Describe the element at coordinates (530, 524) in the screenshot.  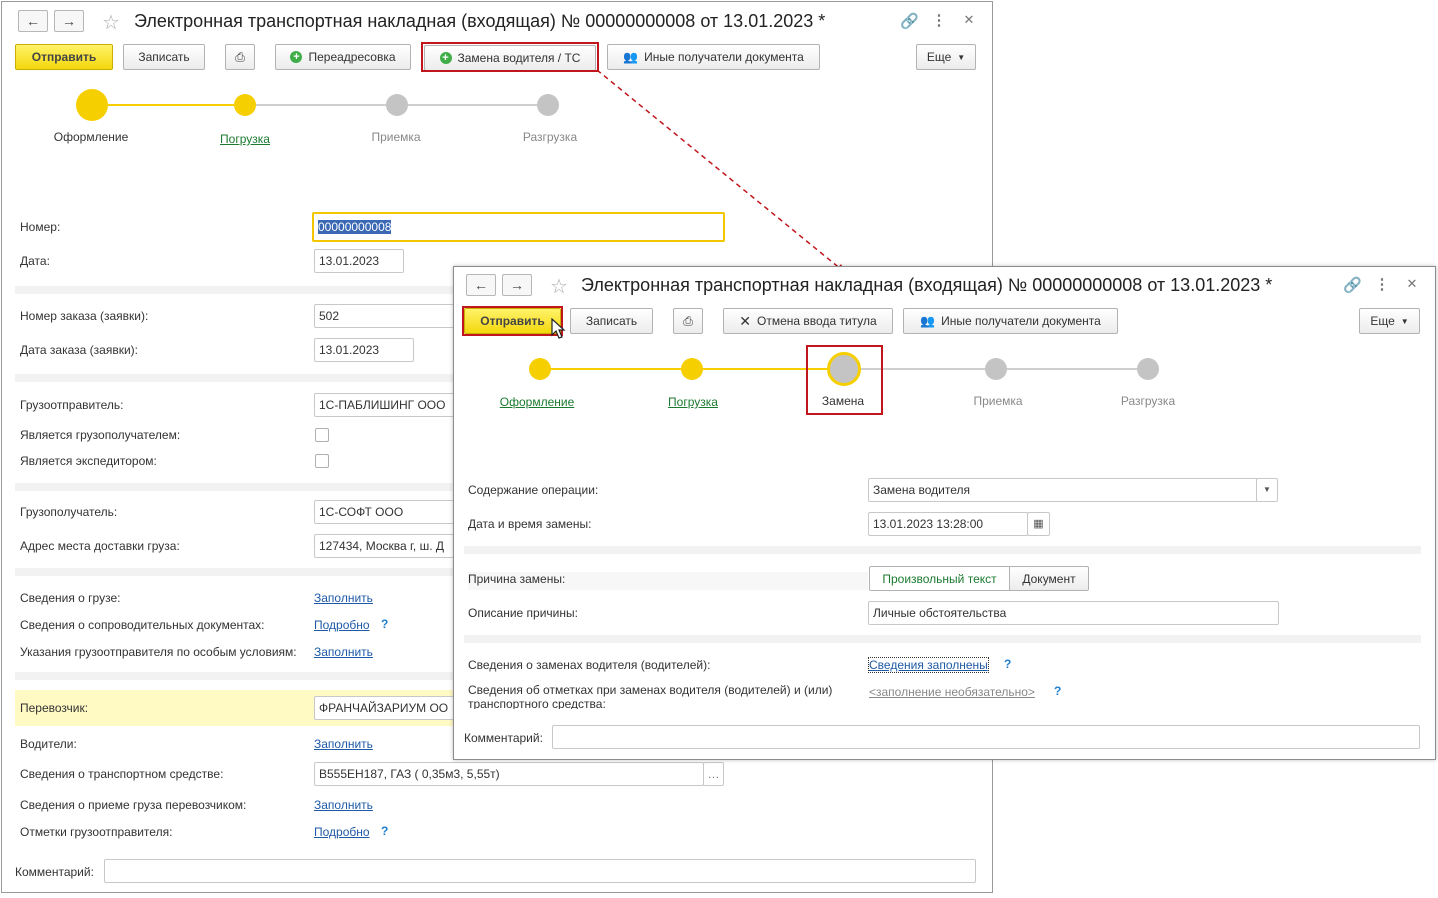
I see `datetime-label: Дата и время замены:` at that location.